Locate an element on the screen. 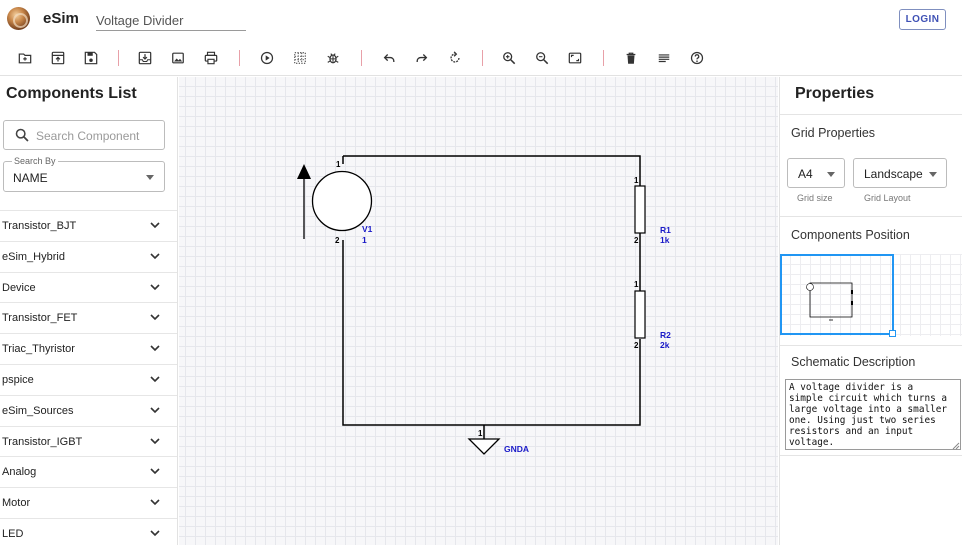 Image resolution: width=962 pixels, height=549 pixels. category-item: Transistor_BJT is located at coordinates (88, 225).